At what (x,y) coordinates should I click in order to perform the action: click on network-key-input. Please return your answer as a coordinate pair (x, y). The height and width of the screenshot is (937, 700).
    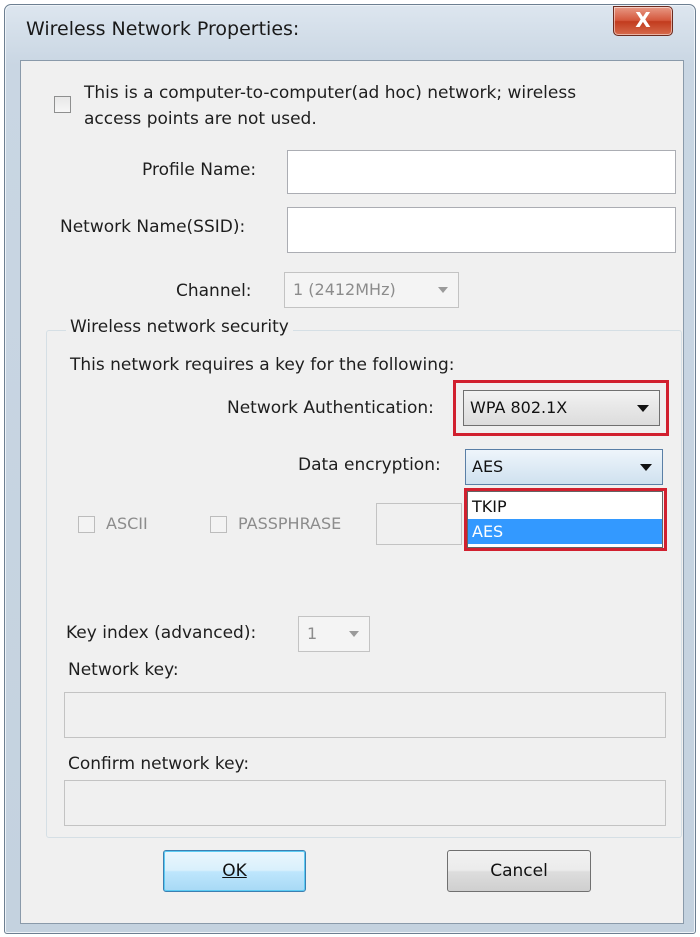
    Looking at the image, I should click on (365, 715).